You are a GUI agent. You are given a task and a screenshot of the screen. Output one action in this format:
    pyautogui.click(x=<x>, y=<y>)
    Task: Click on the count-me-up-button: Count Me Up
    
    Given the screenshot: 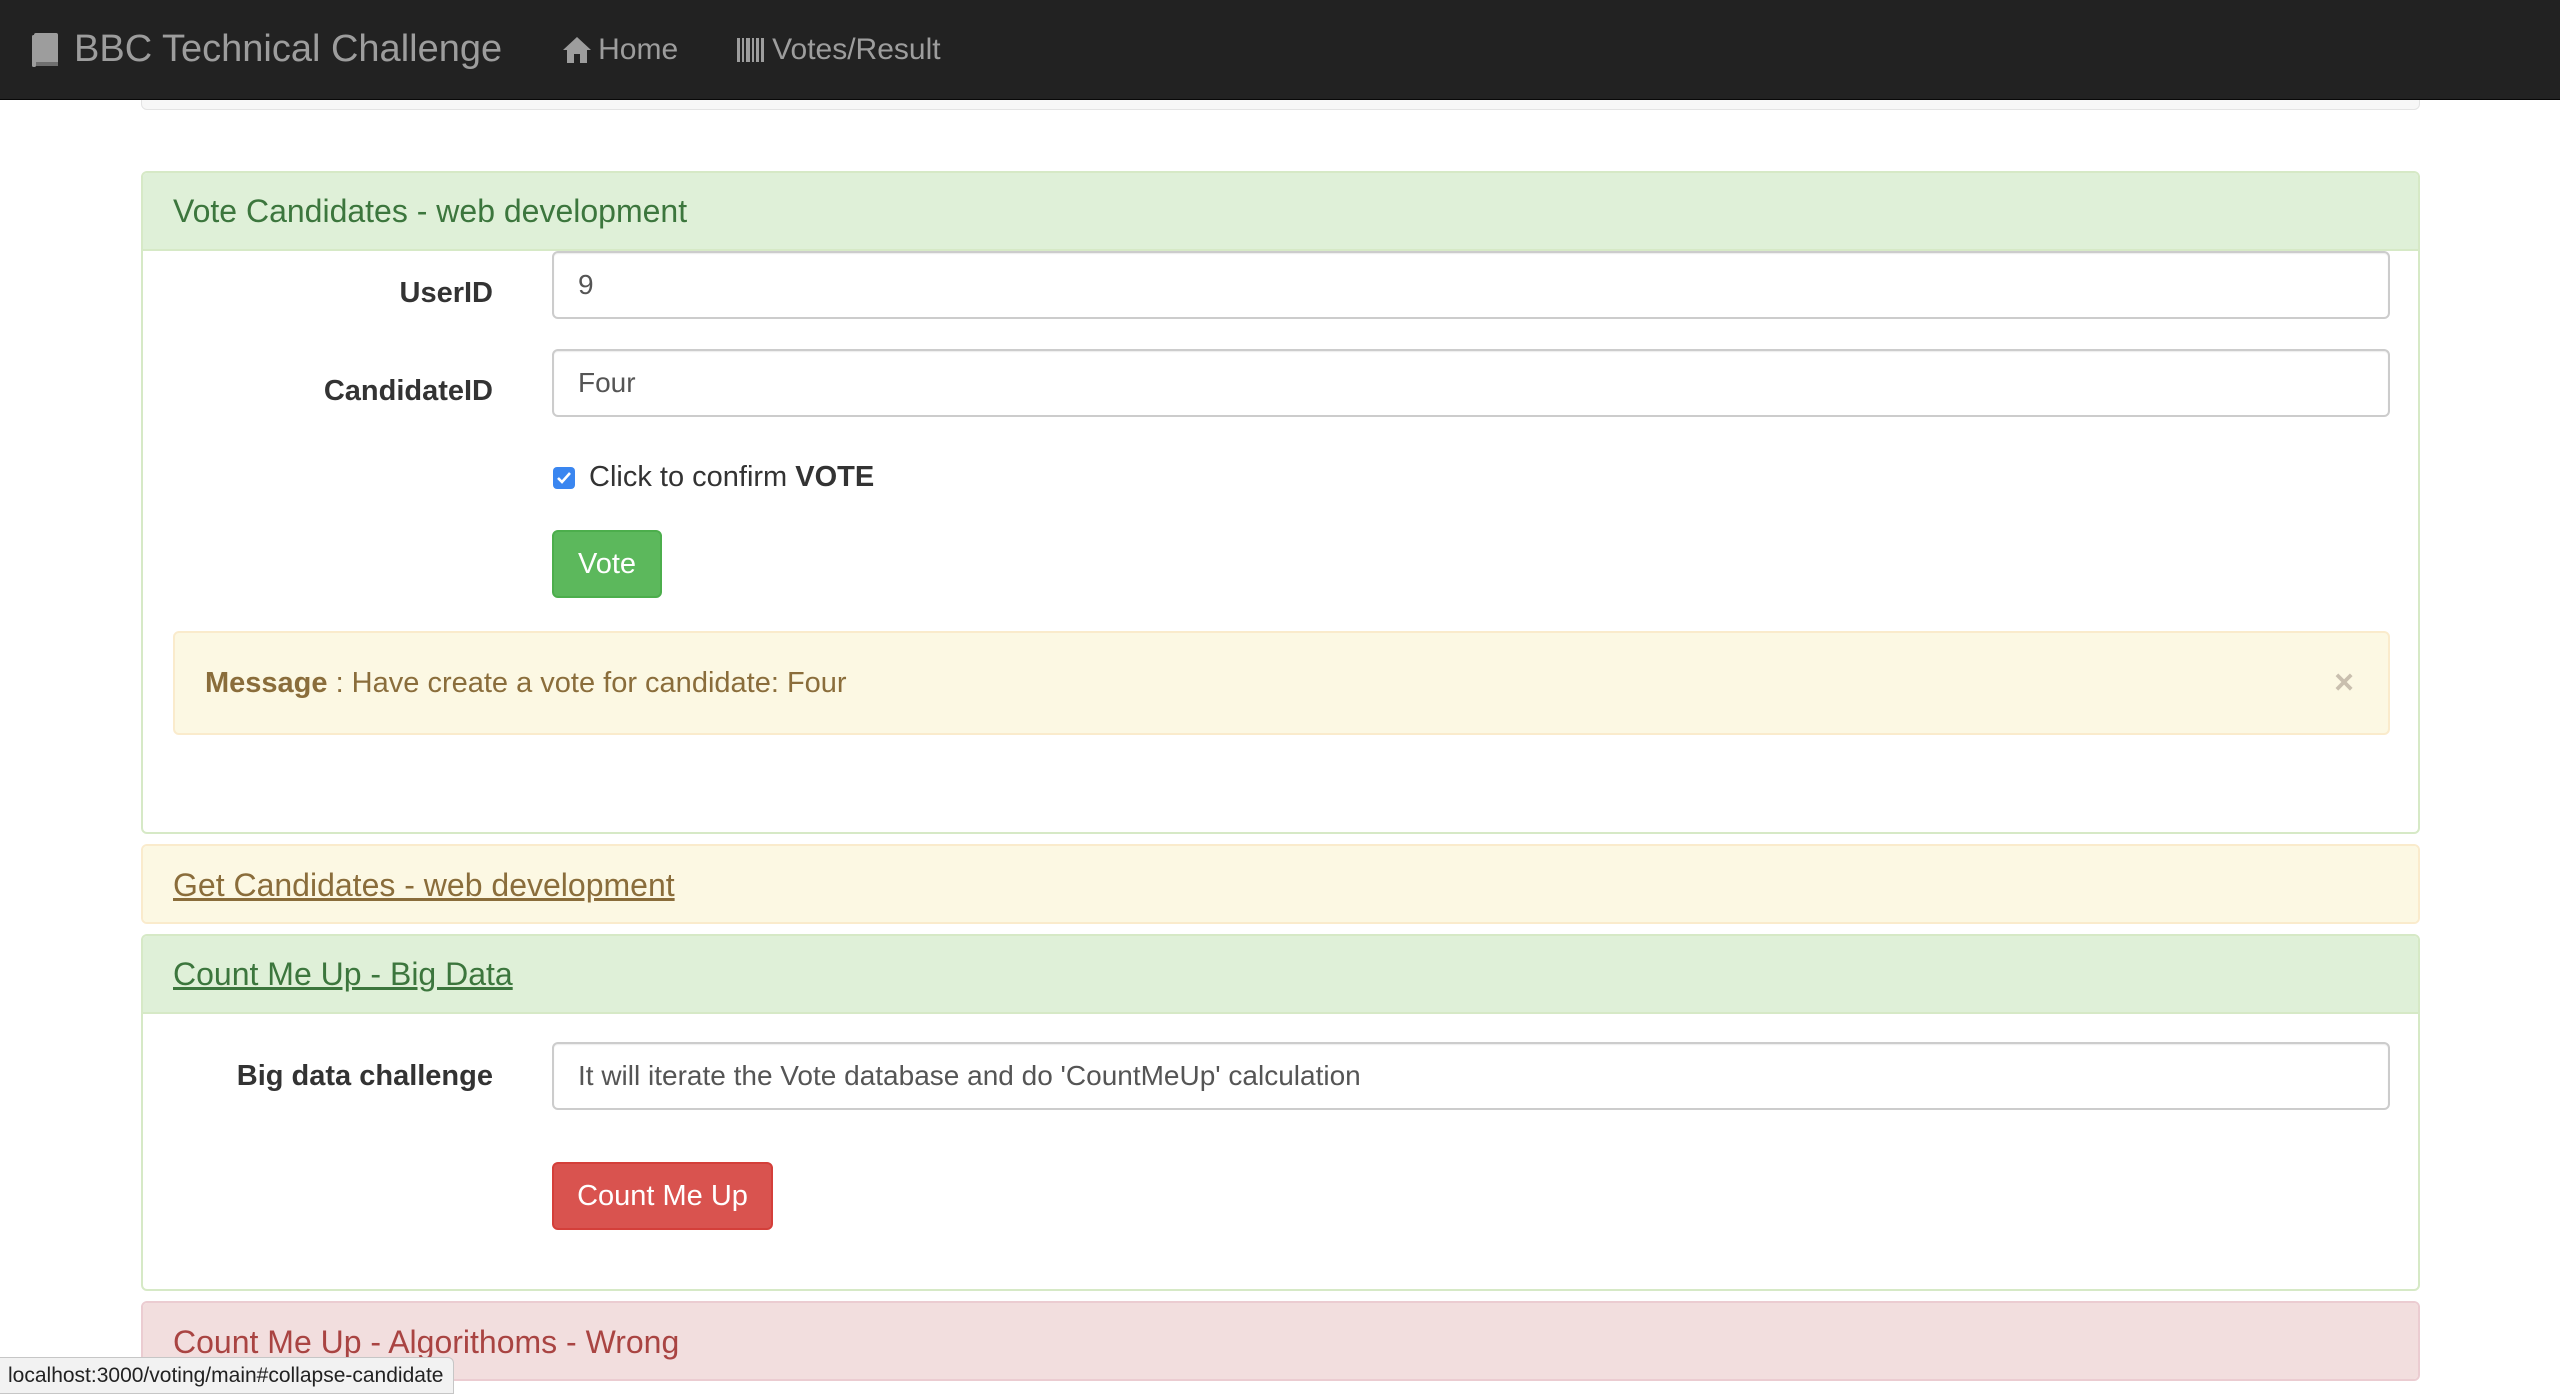 What is the action you would take?
    pyautogui.click(x=662, y=1196)
    